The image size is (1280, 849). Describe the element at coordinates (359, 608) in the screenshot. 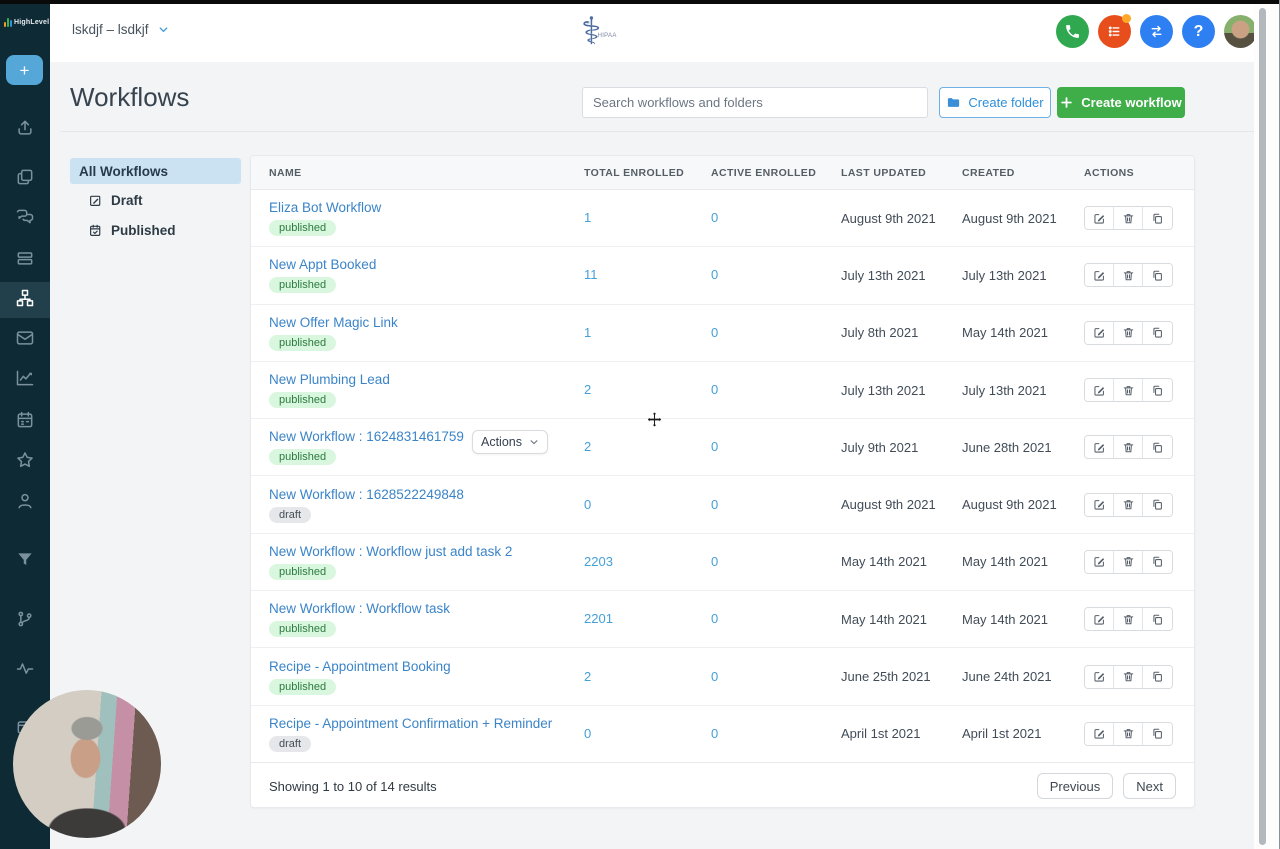

I see `workflow-name-link: New Workflow : Workflow task` at that location.